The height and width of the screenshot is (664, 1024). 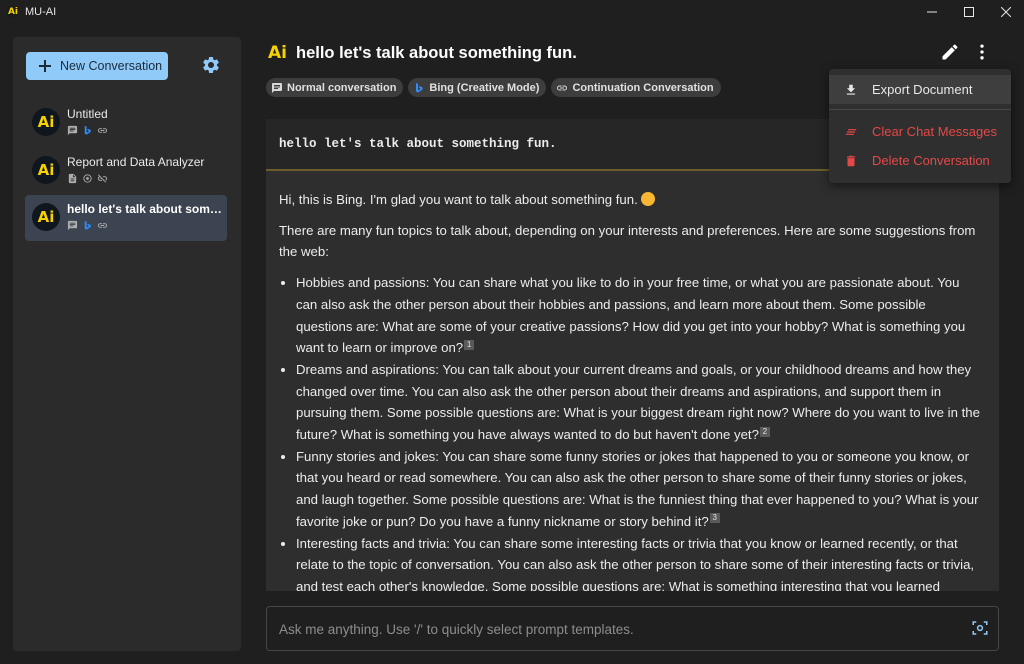 What do you see at coordinates (41, 12) in the screenshot?
I see `window-title: MU-AI` at bounding box center [41, 12].